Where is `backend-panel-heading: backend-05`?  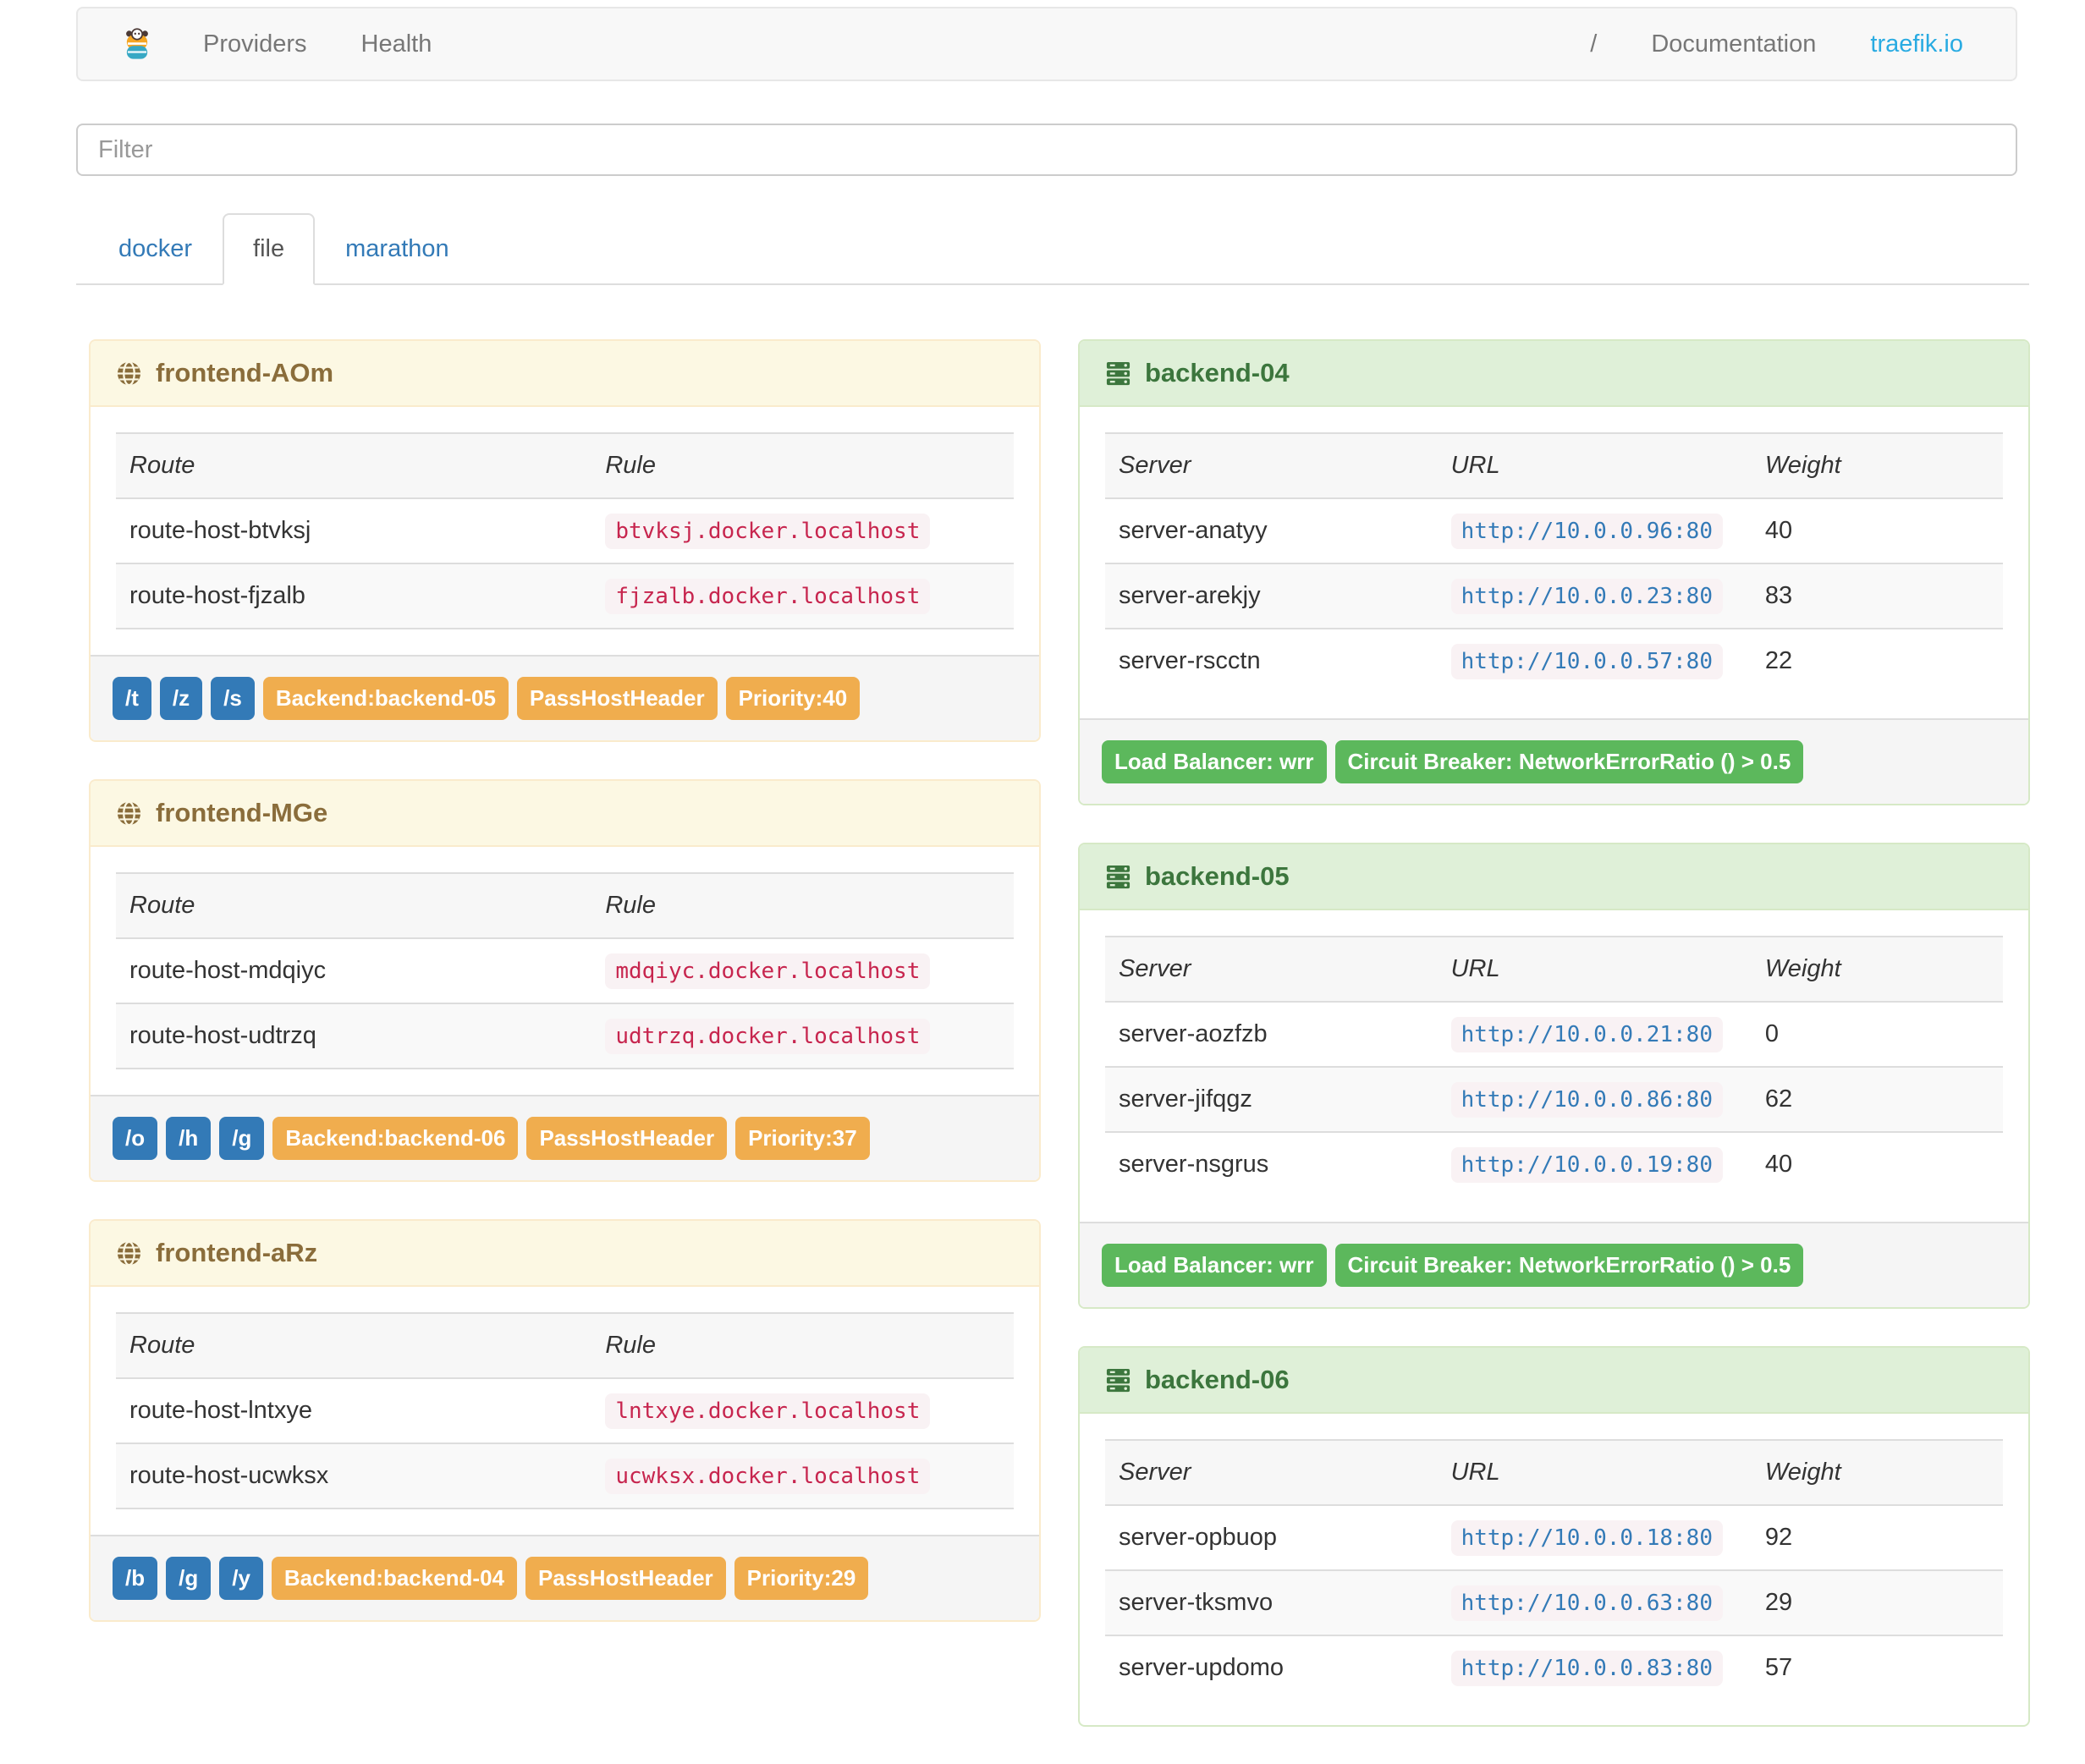
backend-panel-heading: backend-05 is located at coordinates (1554, 877).